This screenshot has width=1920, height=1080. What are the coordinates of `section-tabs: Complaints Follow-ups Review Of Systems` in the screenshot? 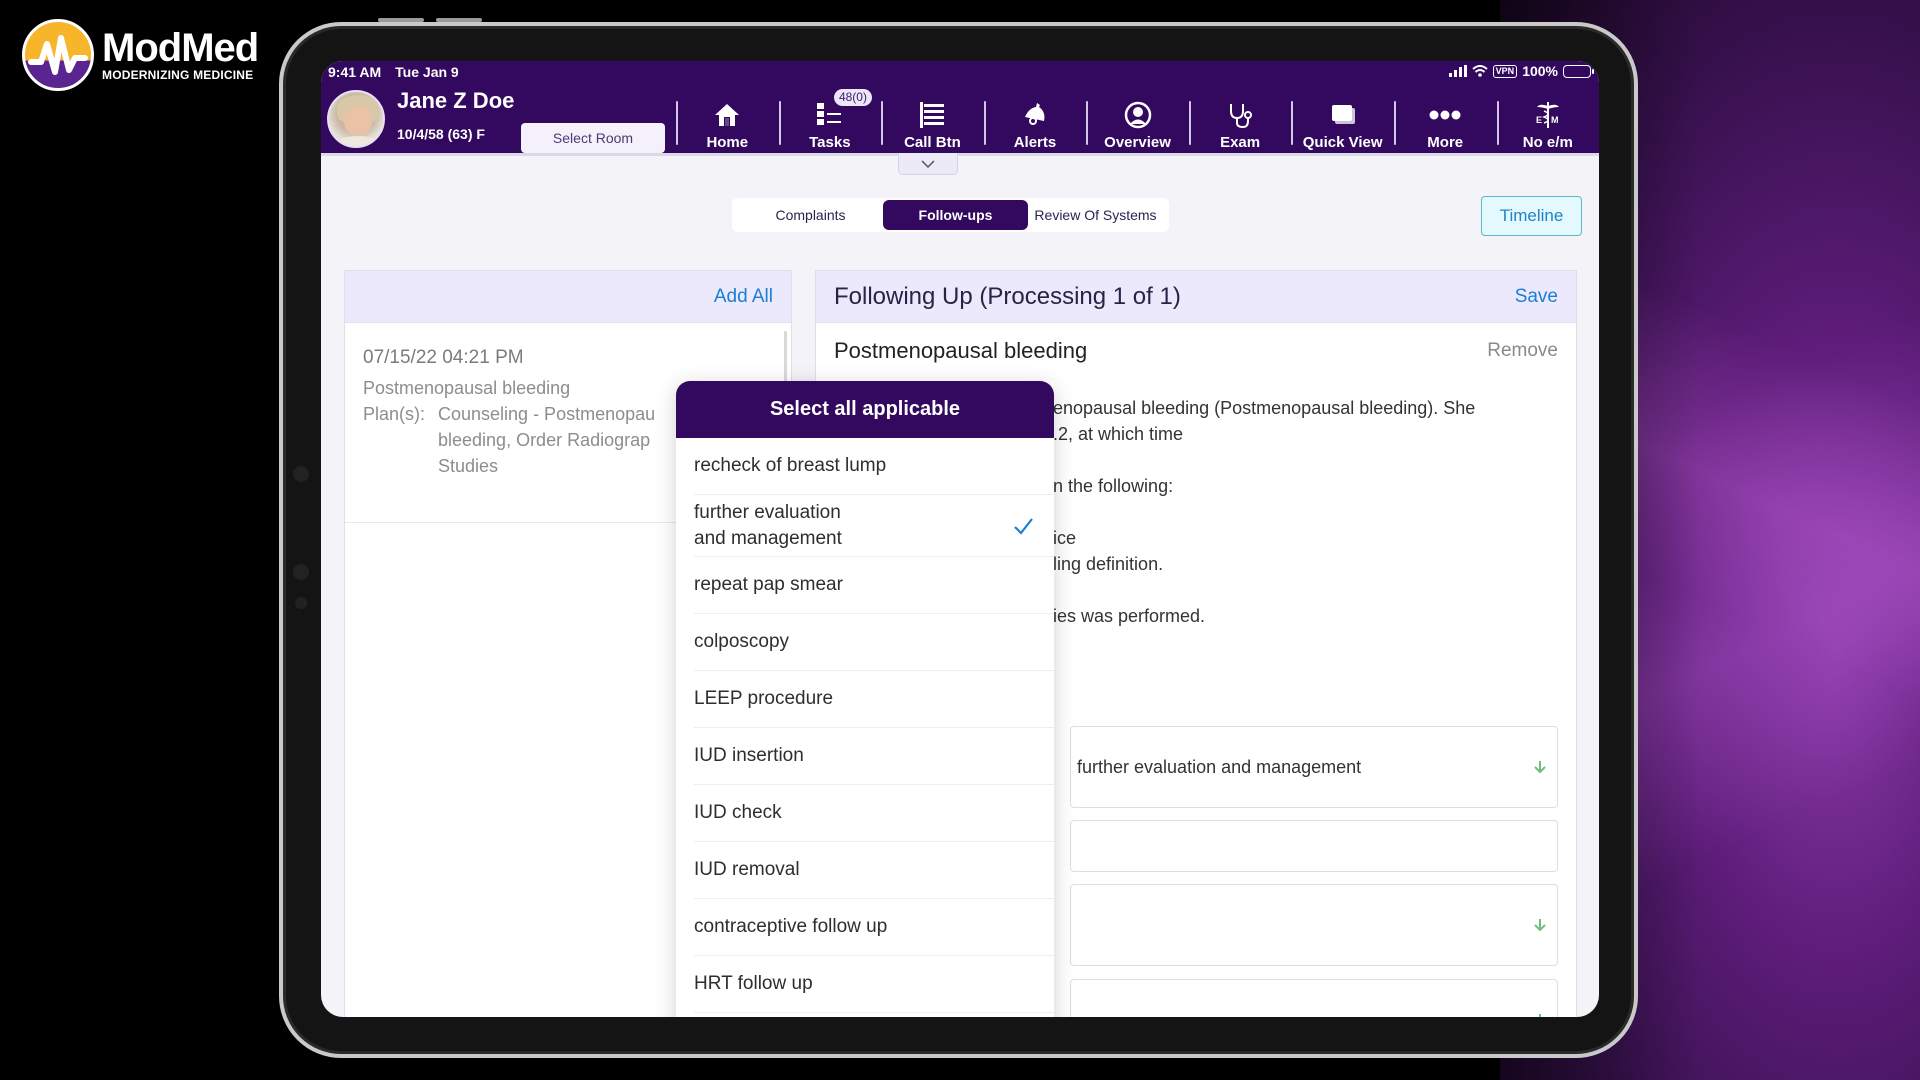 It's located at (950, 215).